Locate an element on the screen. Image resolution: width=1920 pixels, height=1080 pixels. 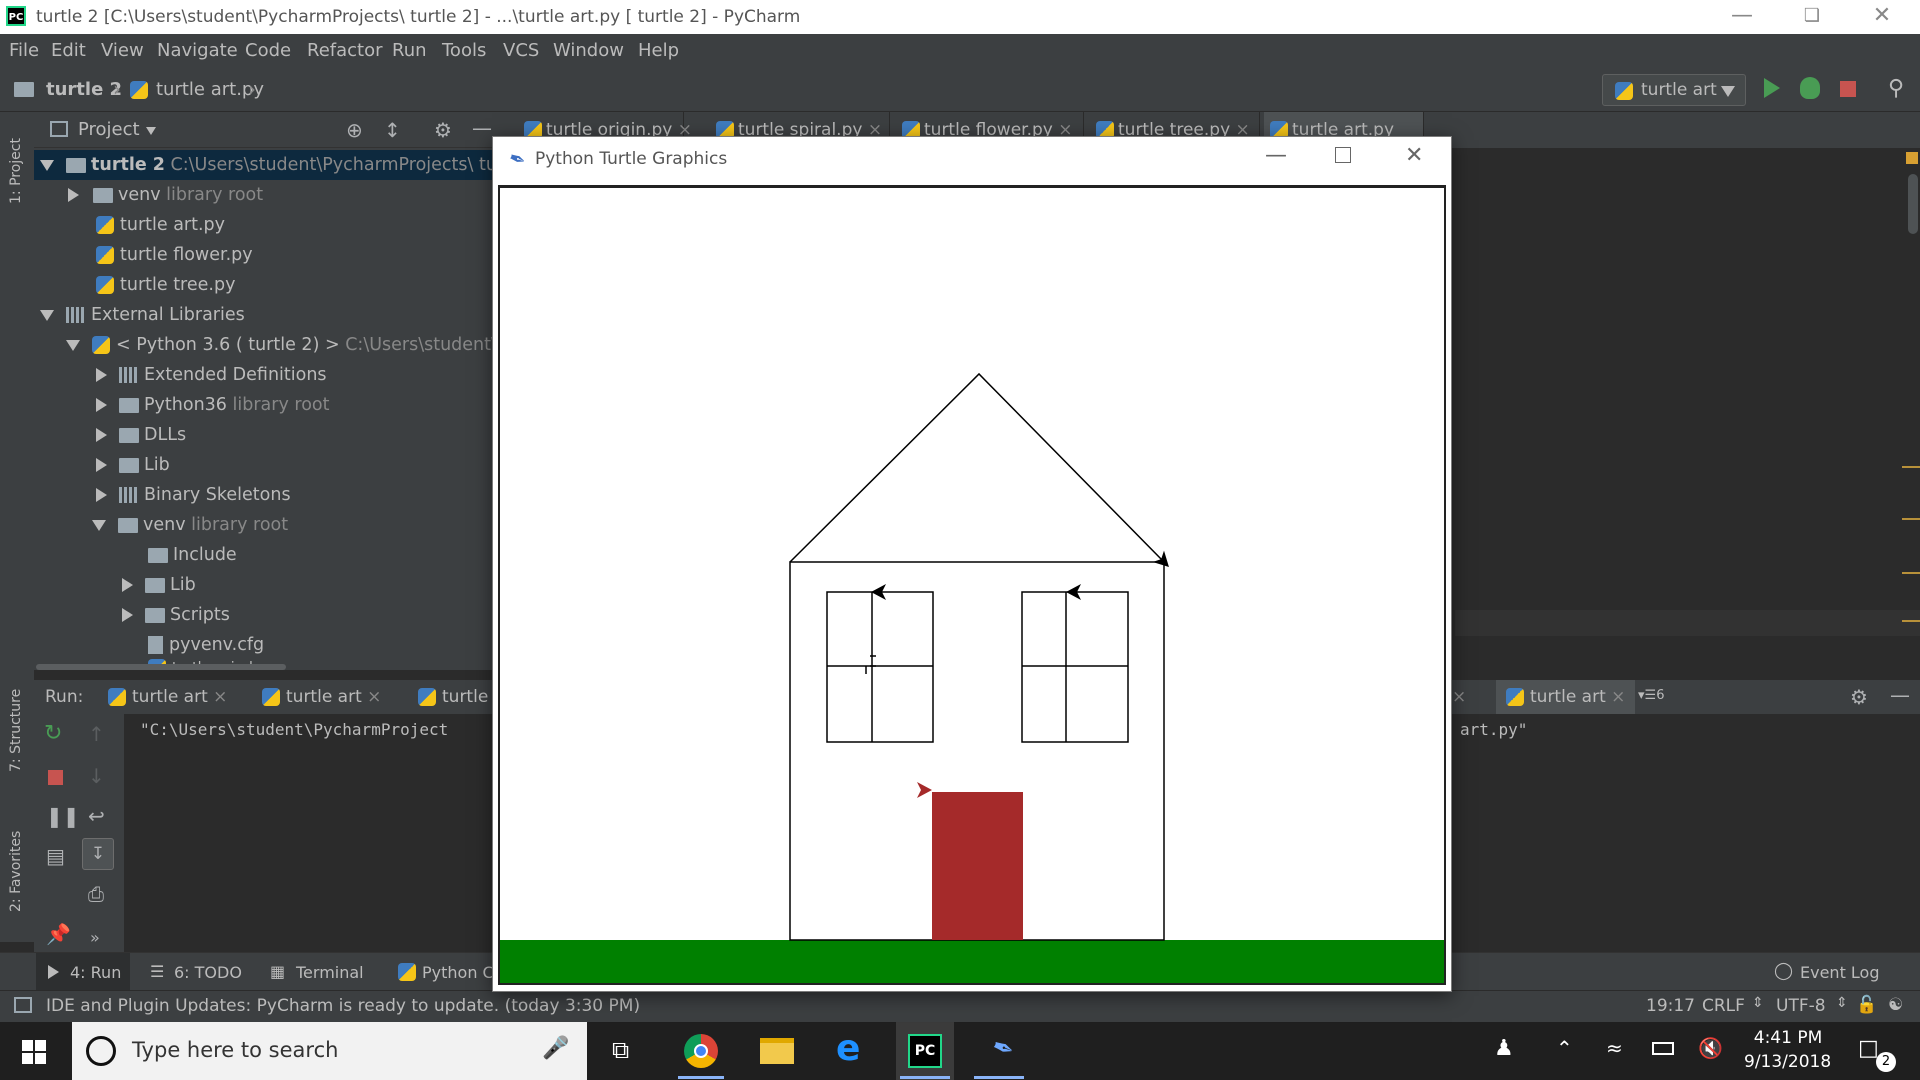
task-view-icon: ⧉ is located at coordinates (620, 1050).